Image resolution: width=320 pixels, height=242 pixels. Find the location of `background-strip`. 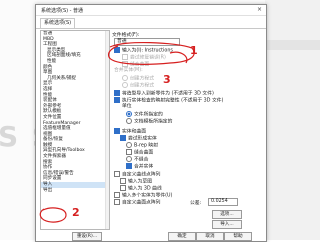

background-strip is located at coordinates (292, 45).